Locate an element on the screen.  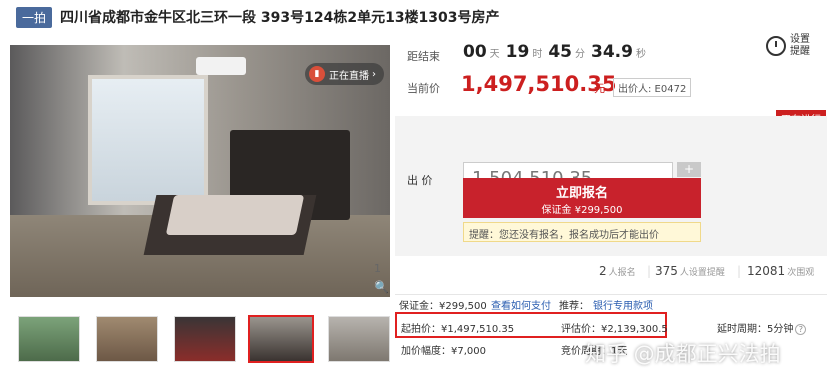
help-icon: ? is located at coordinates (801, 329).